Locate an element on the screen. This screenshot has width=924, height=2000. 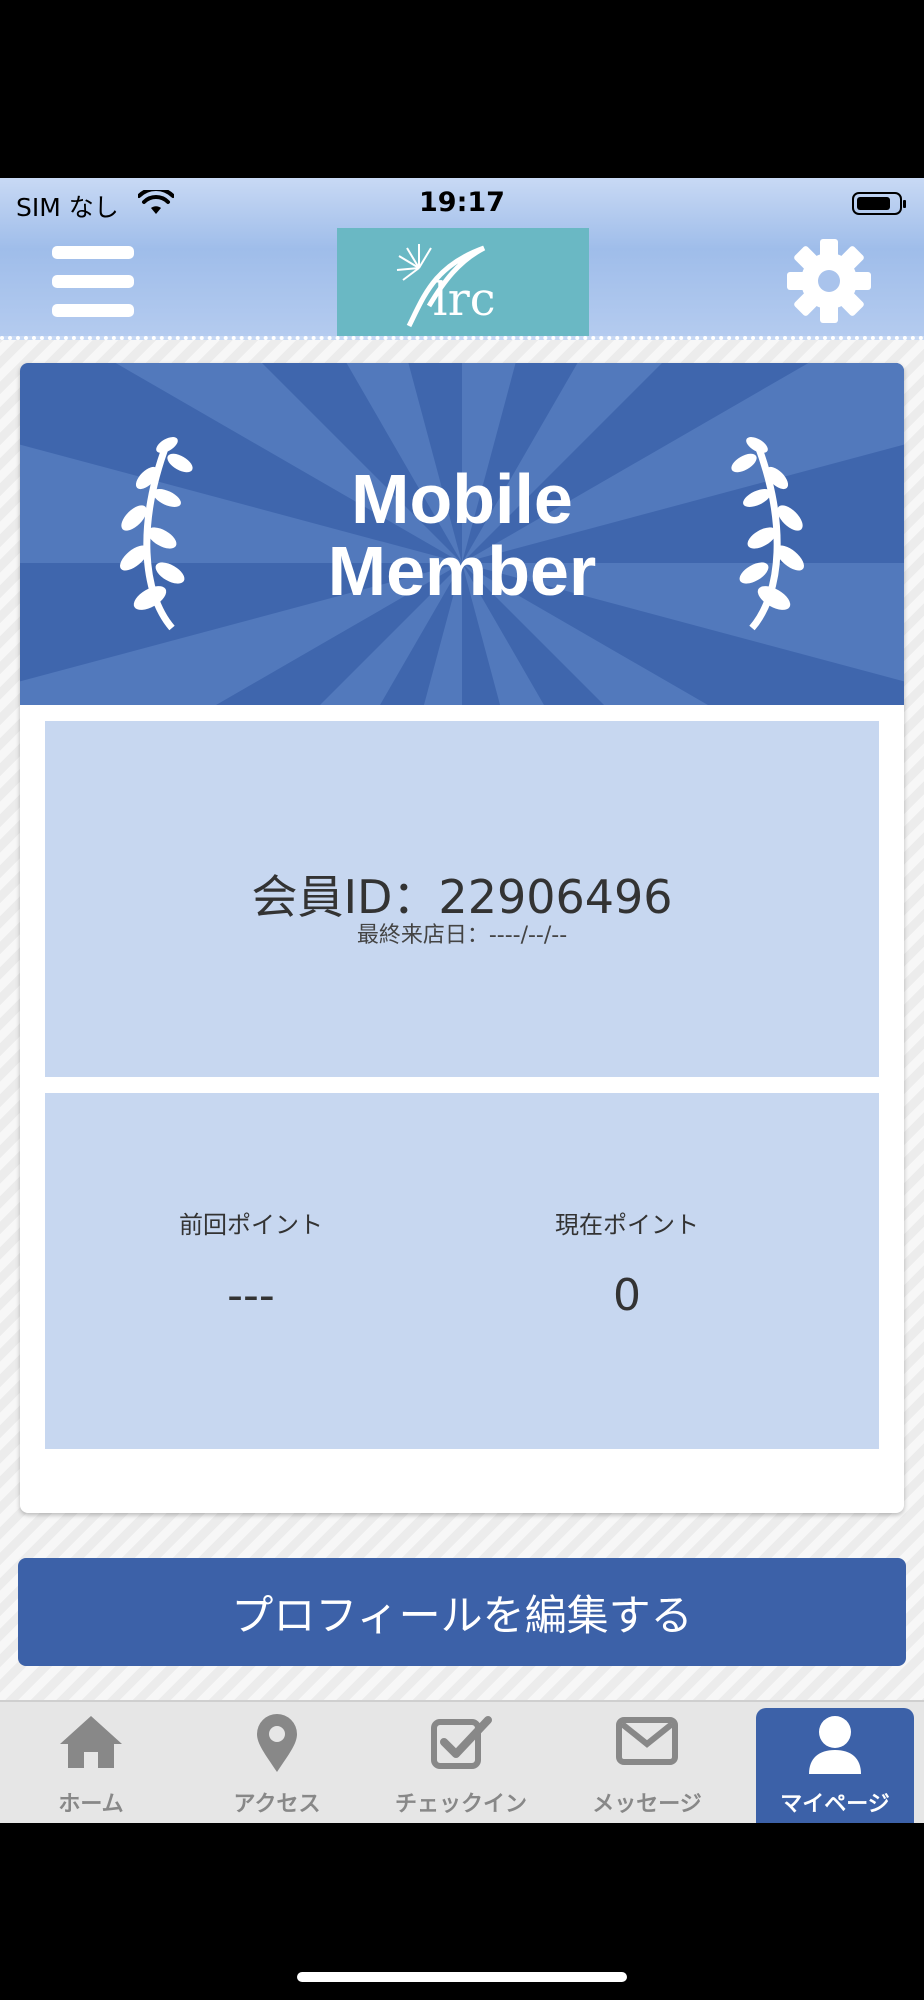
logo-text: lrc is located at coordinates (464, 299).